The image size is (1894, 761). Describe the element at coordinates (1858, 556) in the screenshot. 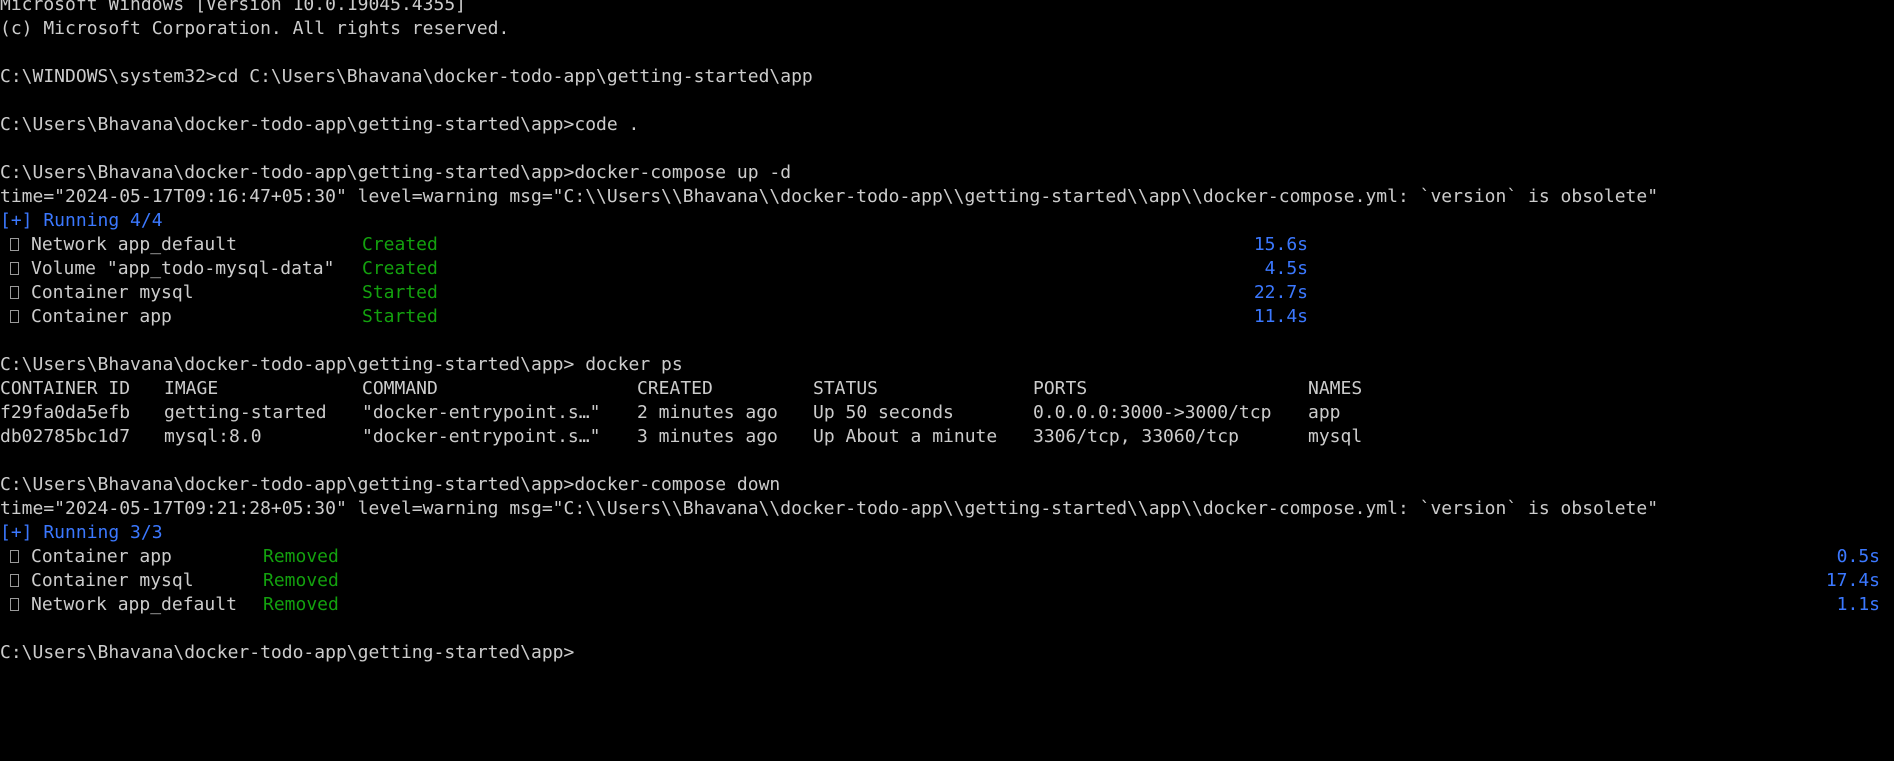

I see `compose-down-item-time: 0.5s` at that location.